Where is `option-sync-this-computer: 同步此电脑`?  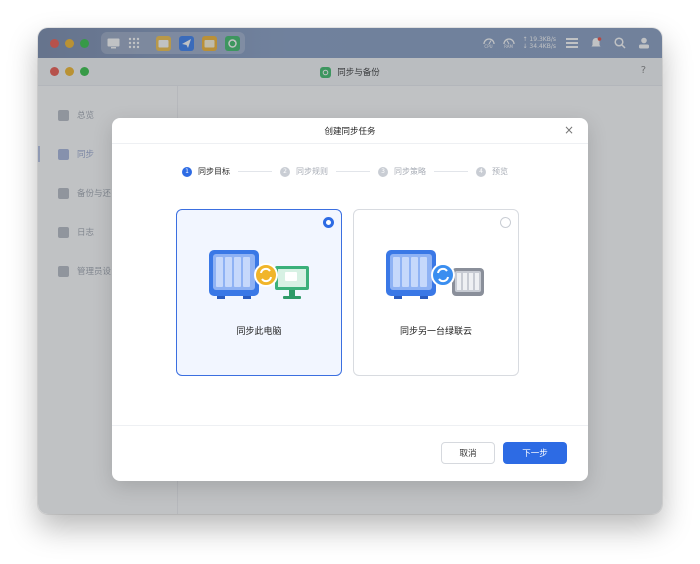
option-sync-this-computer: 同步此电脑 is located at coordinates (259, 292).